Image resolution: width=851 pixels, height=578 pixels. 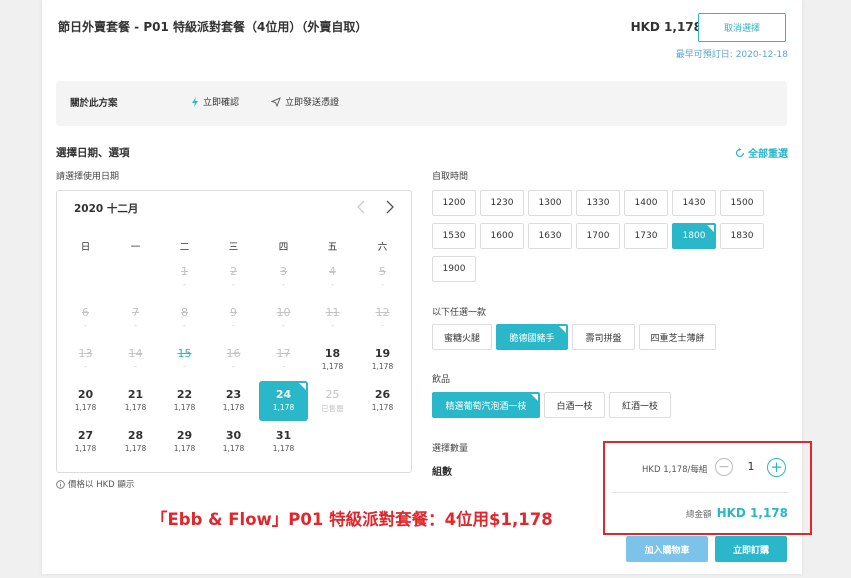 What do you see at coordinates (390, 207) in the screenshot?
I see `next-month-button` at bounding box center [390, 207].